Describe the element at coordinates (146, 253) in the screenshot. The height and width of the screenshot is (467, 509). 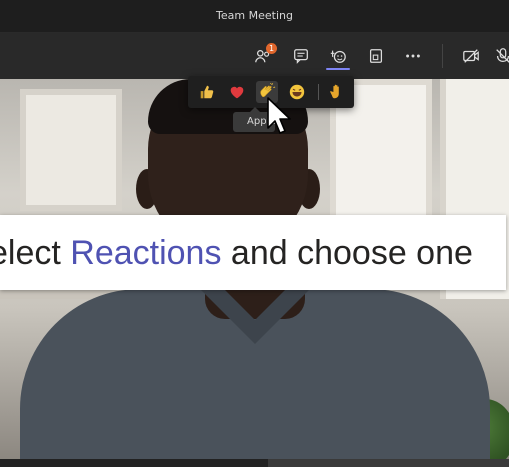
I see `caption-highlight: Reactions` at that location.